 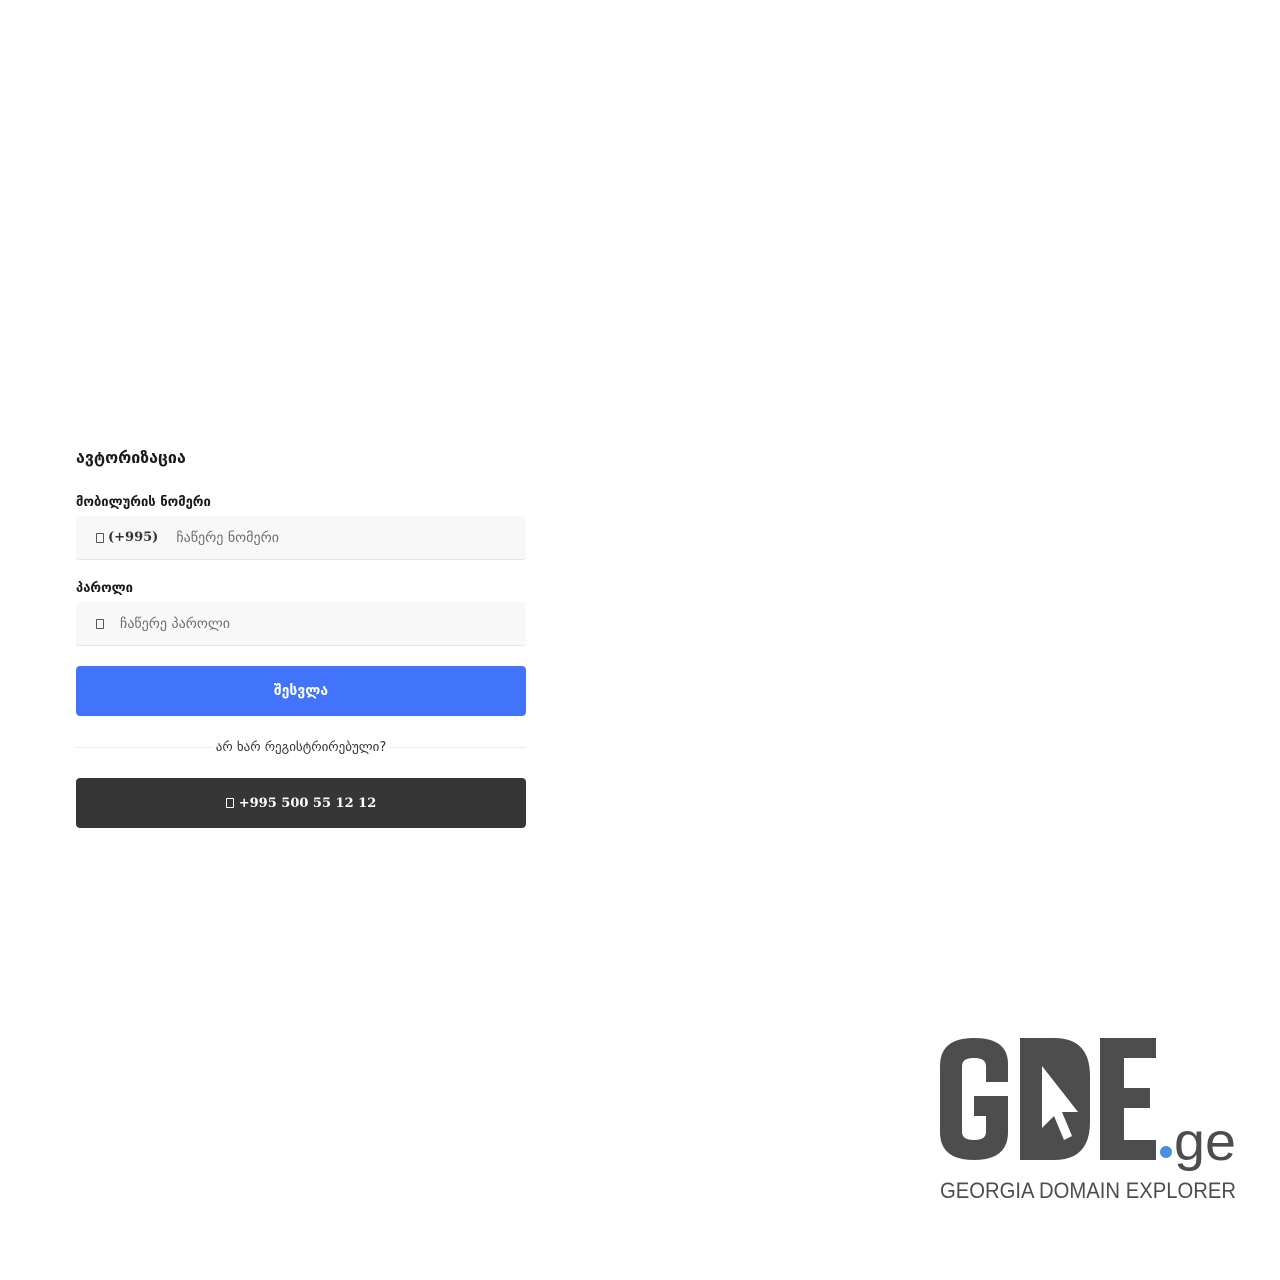 I want to click on phone-input, so click(x=351, y=537).